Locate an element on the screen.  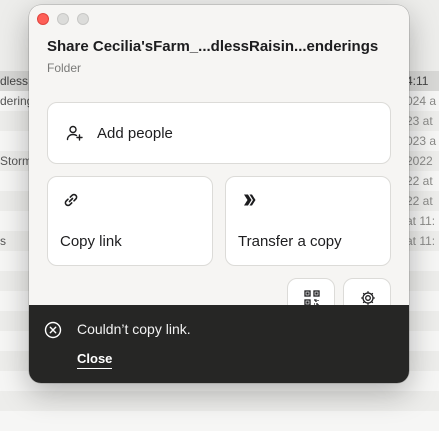
transfer-copy-button: Transfer a copy is located at coordinates (308, 221).